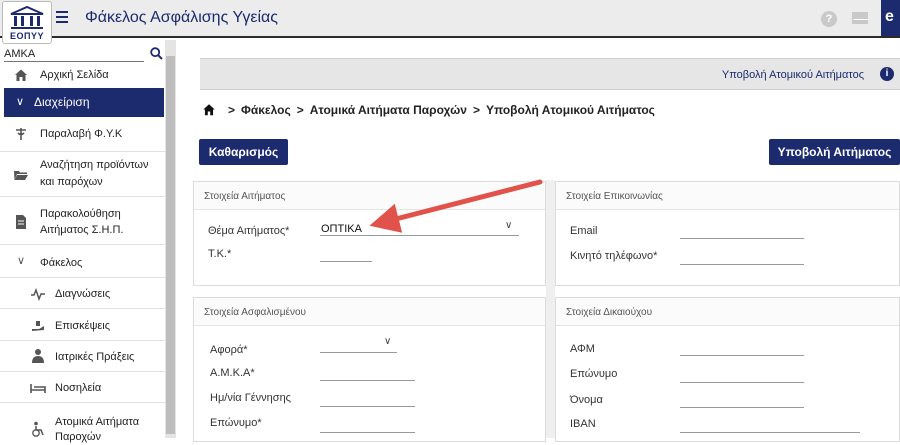 The image size is (900, 445). What do you see at coordinates (742, 355) in the screenshot?
I see `afm-field` at bounding box center [742, 355].